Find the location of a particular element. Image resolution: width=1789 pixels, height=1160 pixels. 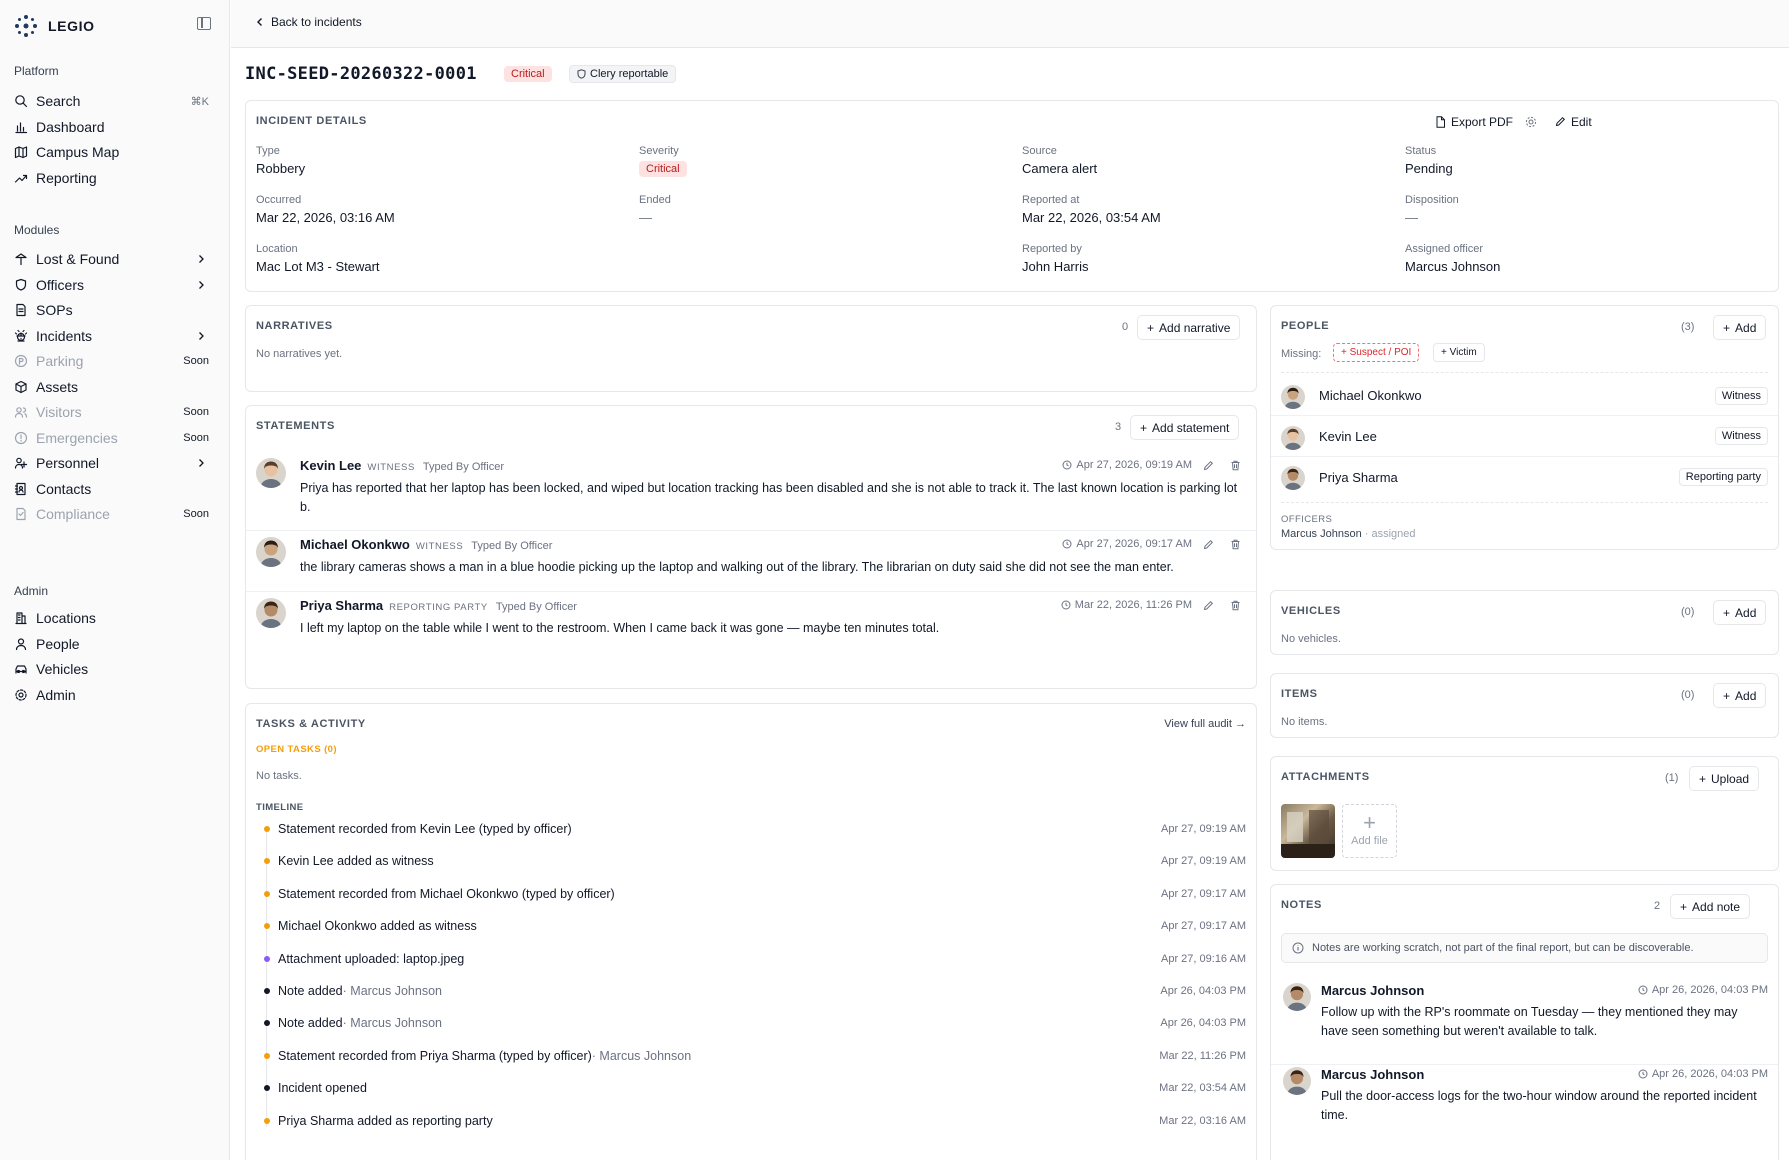

chevron-right-icon is located at coordinates (201, 259).